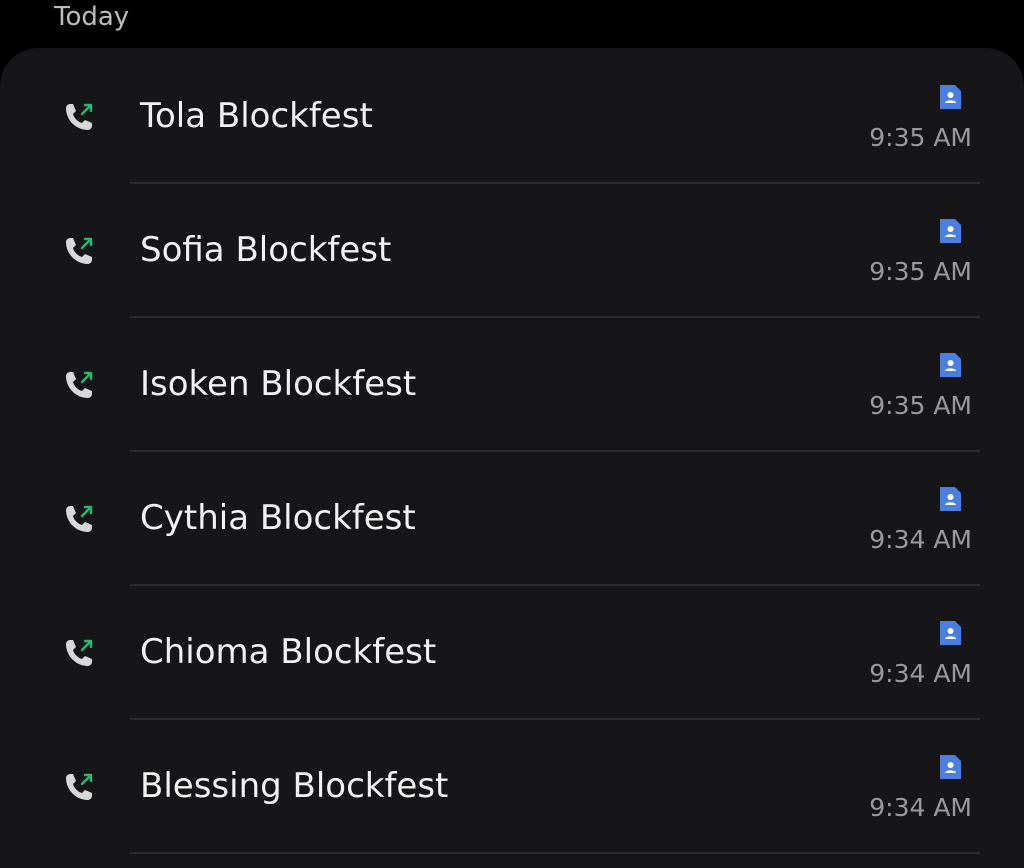 This screenshot has height=868, width=1024. What do you see at coordinates (278, 518) in the screenshot?
I see `contact-name: Cythia Blockfest` at bounding box center [278, 518].